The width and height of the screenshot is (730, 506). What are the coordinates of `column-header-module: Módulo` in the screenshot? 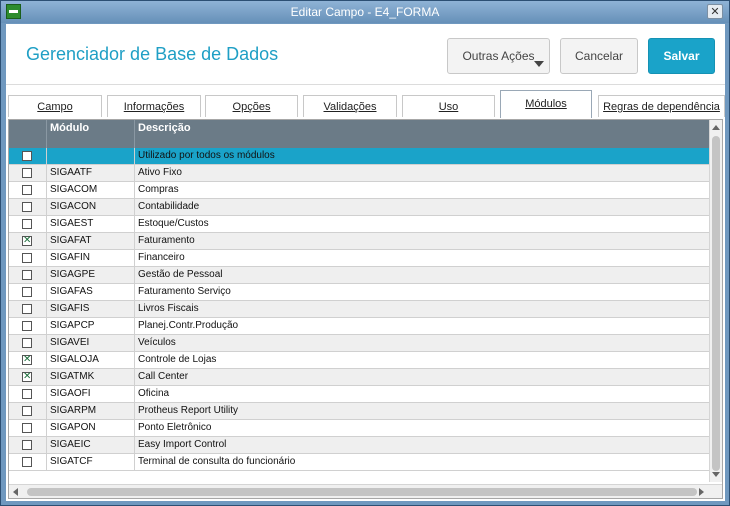 It's located at (91, 134).